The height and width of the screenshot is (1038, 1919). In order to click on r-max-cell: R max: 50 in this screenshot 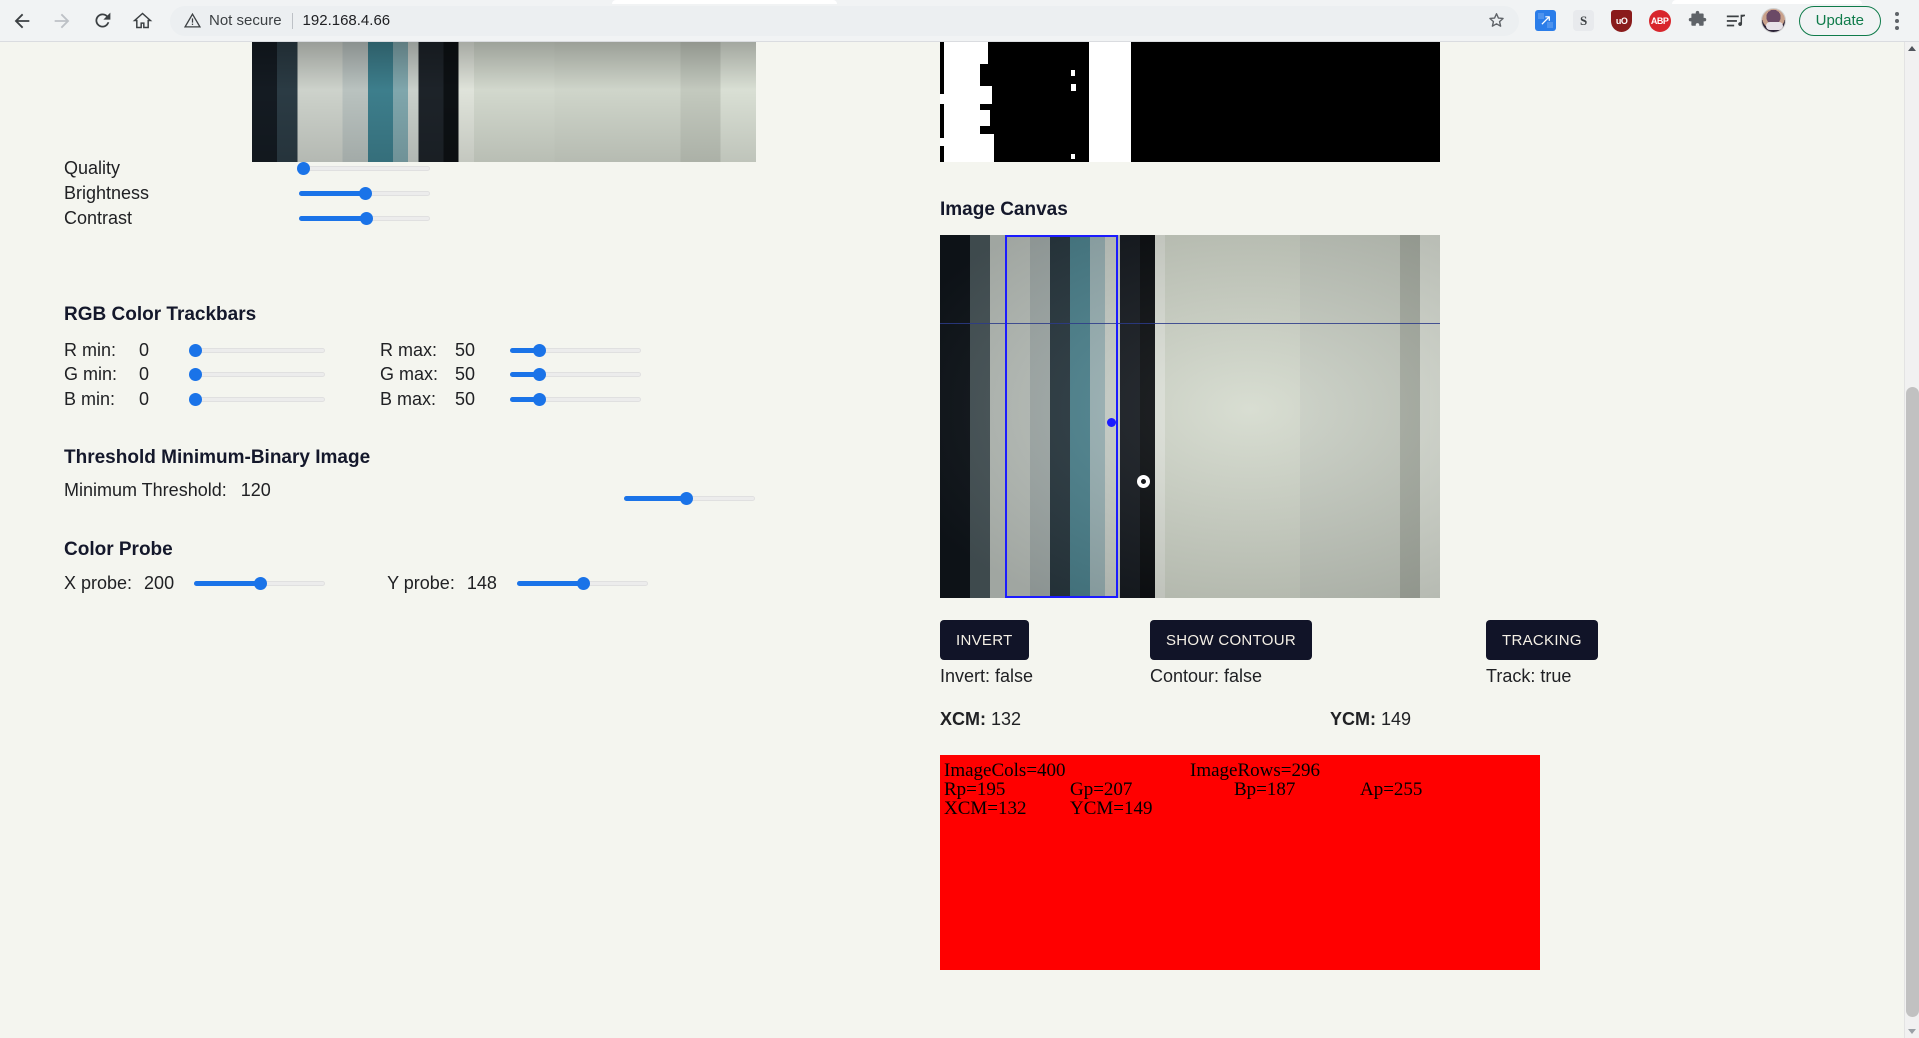, I will do `click(510, 350)`.